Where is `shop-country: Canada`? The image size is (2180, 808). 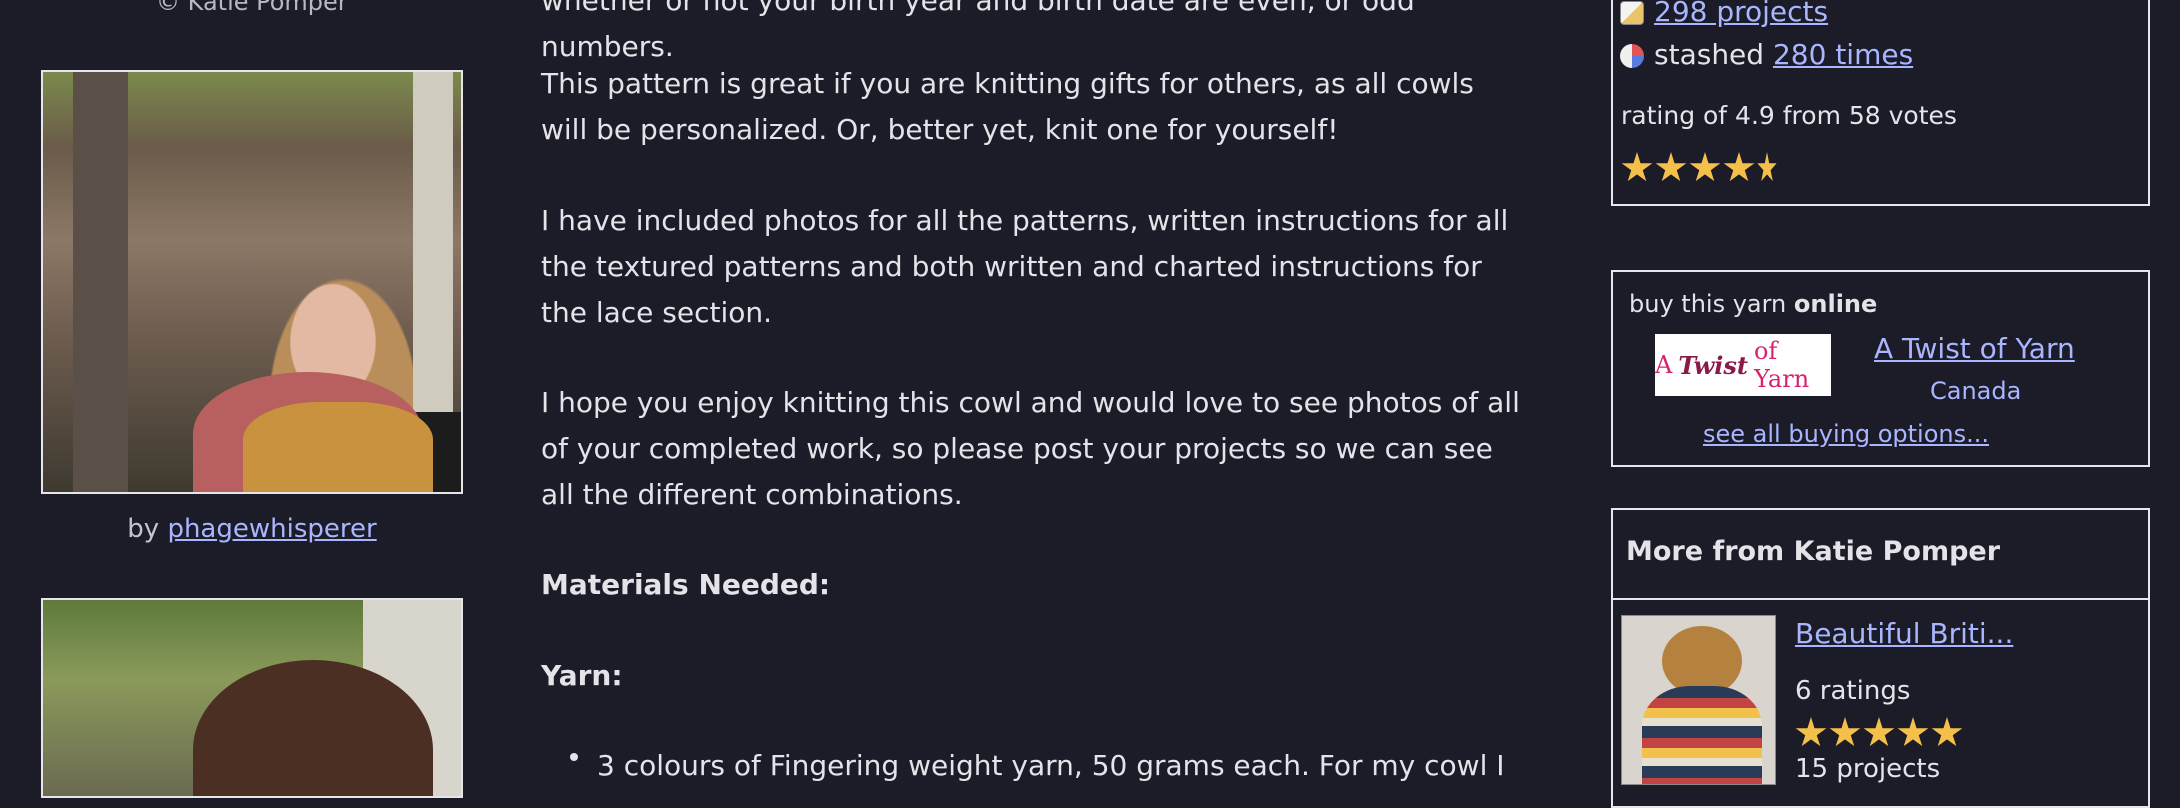
shop-country: Canada is located at coordinates (1976, 391).